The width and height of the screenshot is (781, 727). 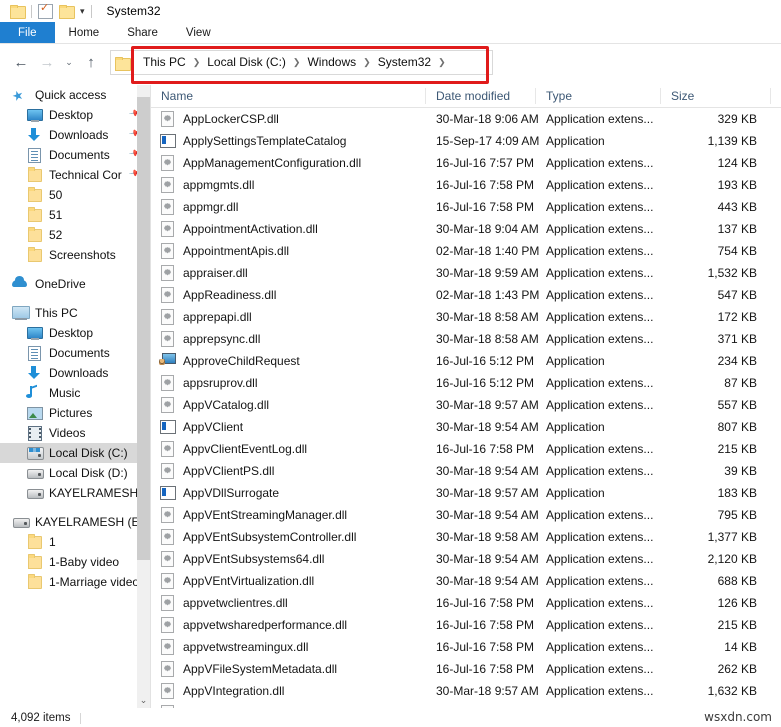 I want to click on back-icon: ←, so click(x=21, y=63).